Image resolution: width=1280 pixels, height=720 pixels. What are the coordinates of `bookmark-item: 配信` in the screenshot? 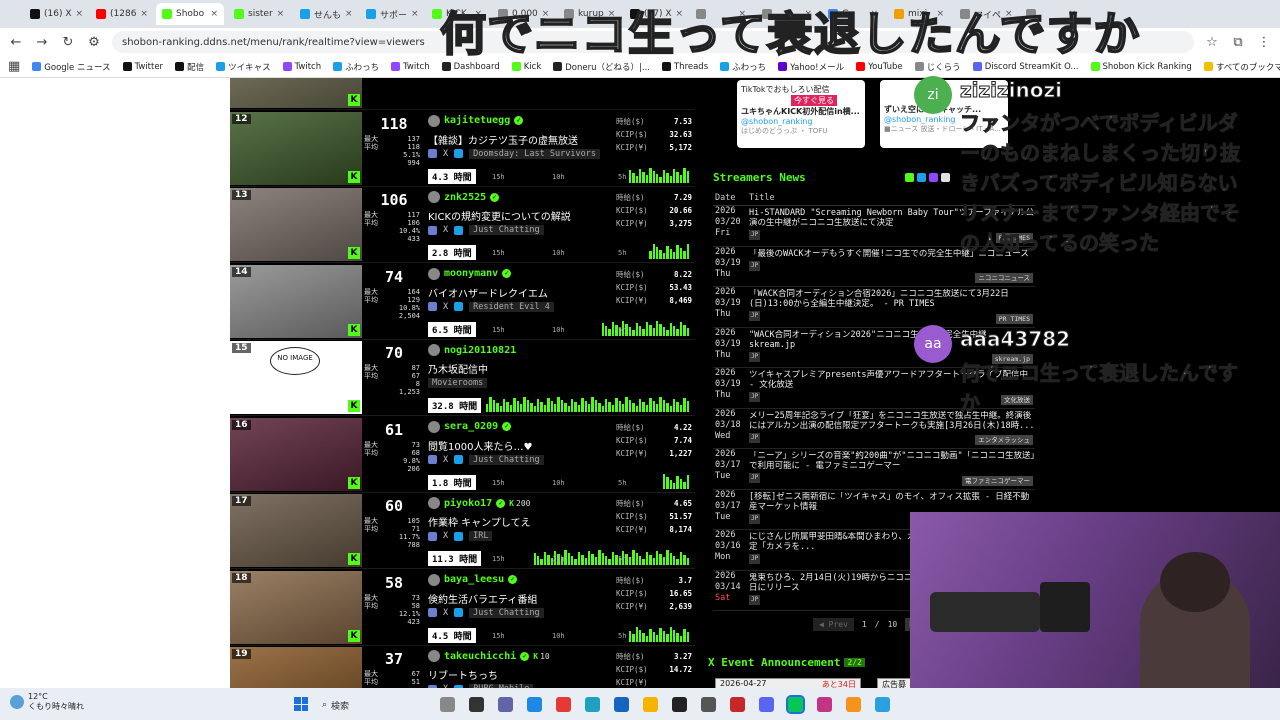 It's located at (189, 67).